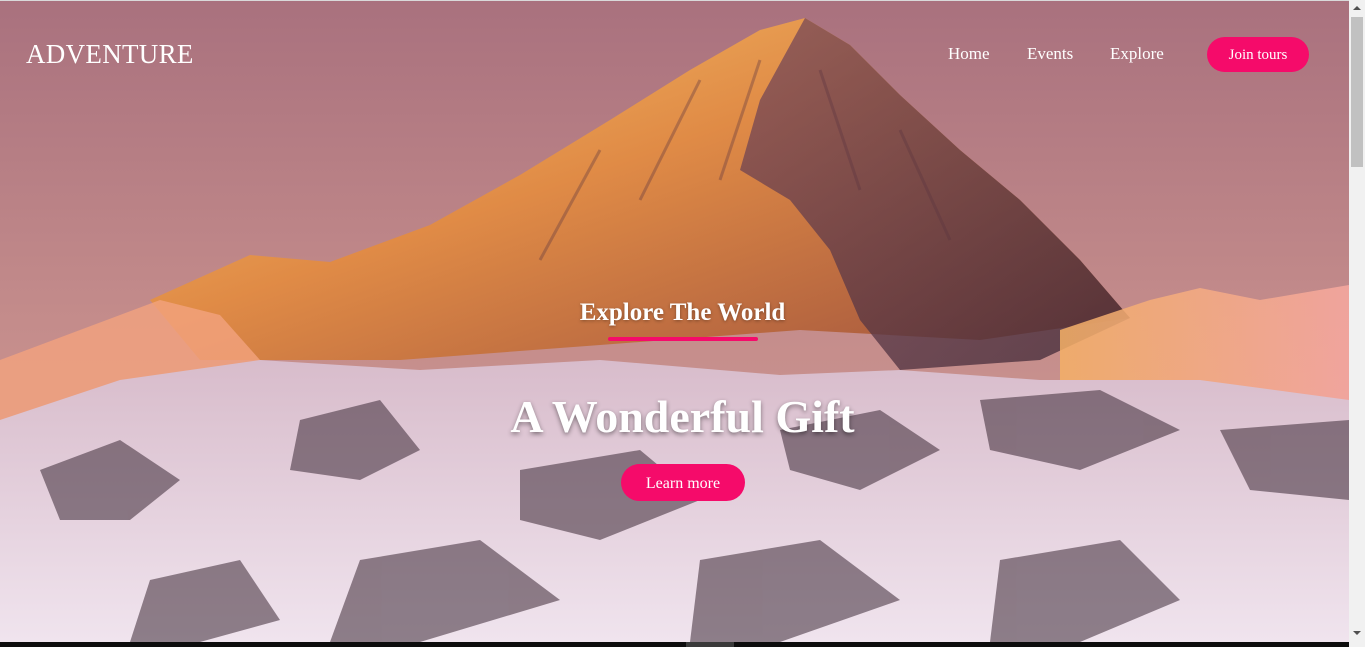 The height and width of the screenshot is (647, 1365). What do you see at coordinates (674, 644) in the screenshot?
I see `bottom-edge-bar` at bounding box center [674, 644].